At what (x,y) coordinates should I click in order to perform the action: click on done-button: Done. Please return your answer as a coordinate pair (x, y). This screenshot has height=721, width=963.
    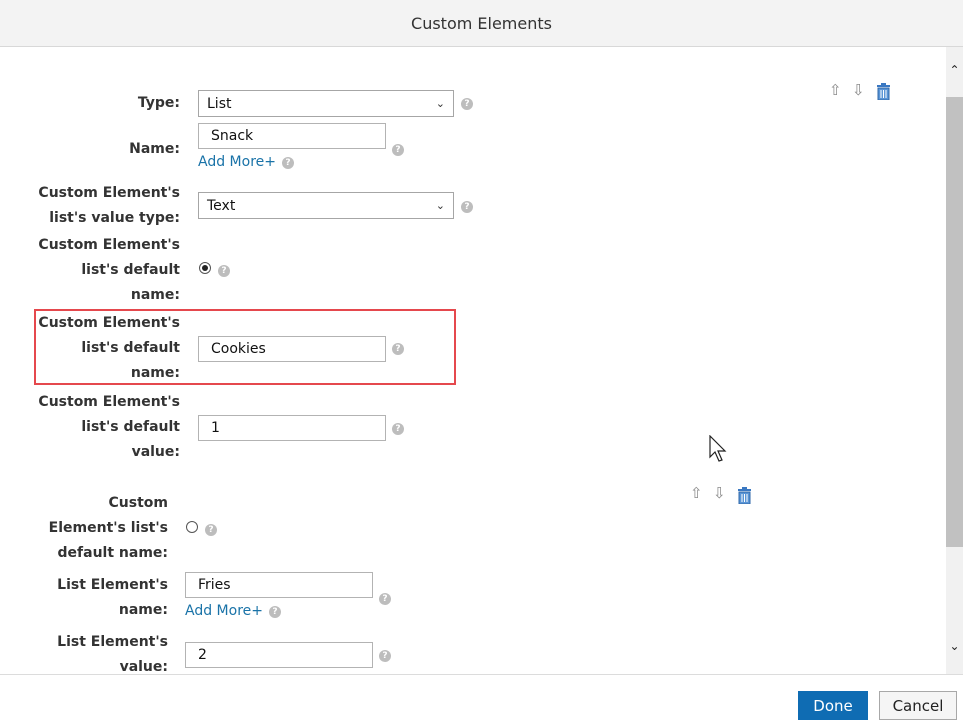
    Looking at the image, I should click on (833, 705).